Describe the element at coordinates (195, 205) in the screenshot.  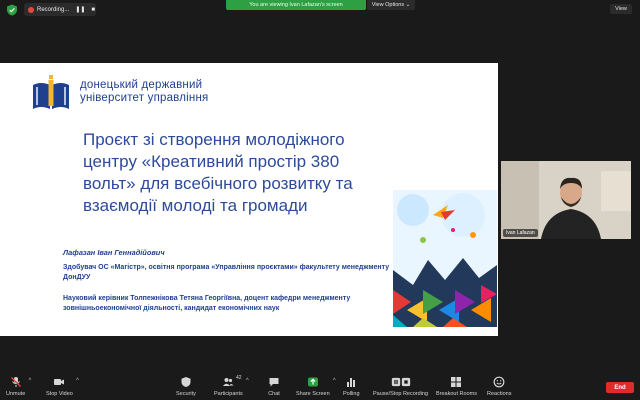
I see `title-line4: взаємодії молоді та громади` at that location.